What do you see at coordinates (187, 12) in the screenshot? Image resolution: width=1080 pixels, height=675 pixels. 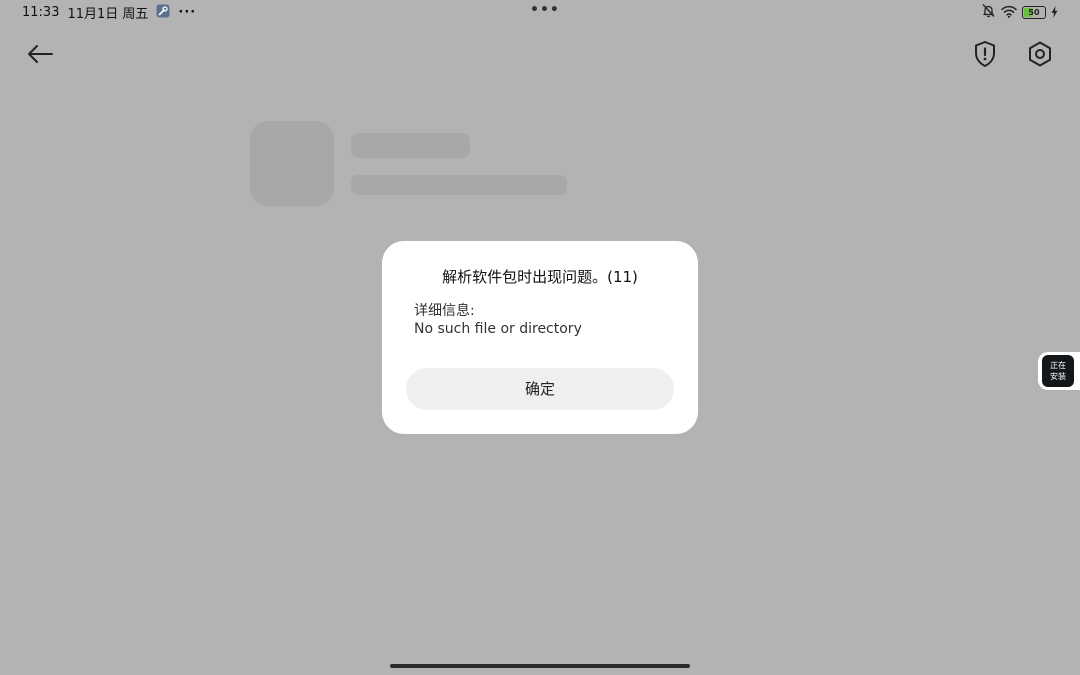 I see `notification-more-icon: ···` at bounding box center [187, 12].